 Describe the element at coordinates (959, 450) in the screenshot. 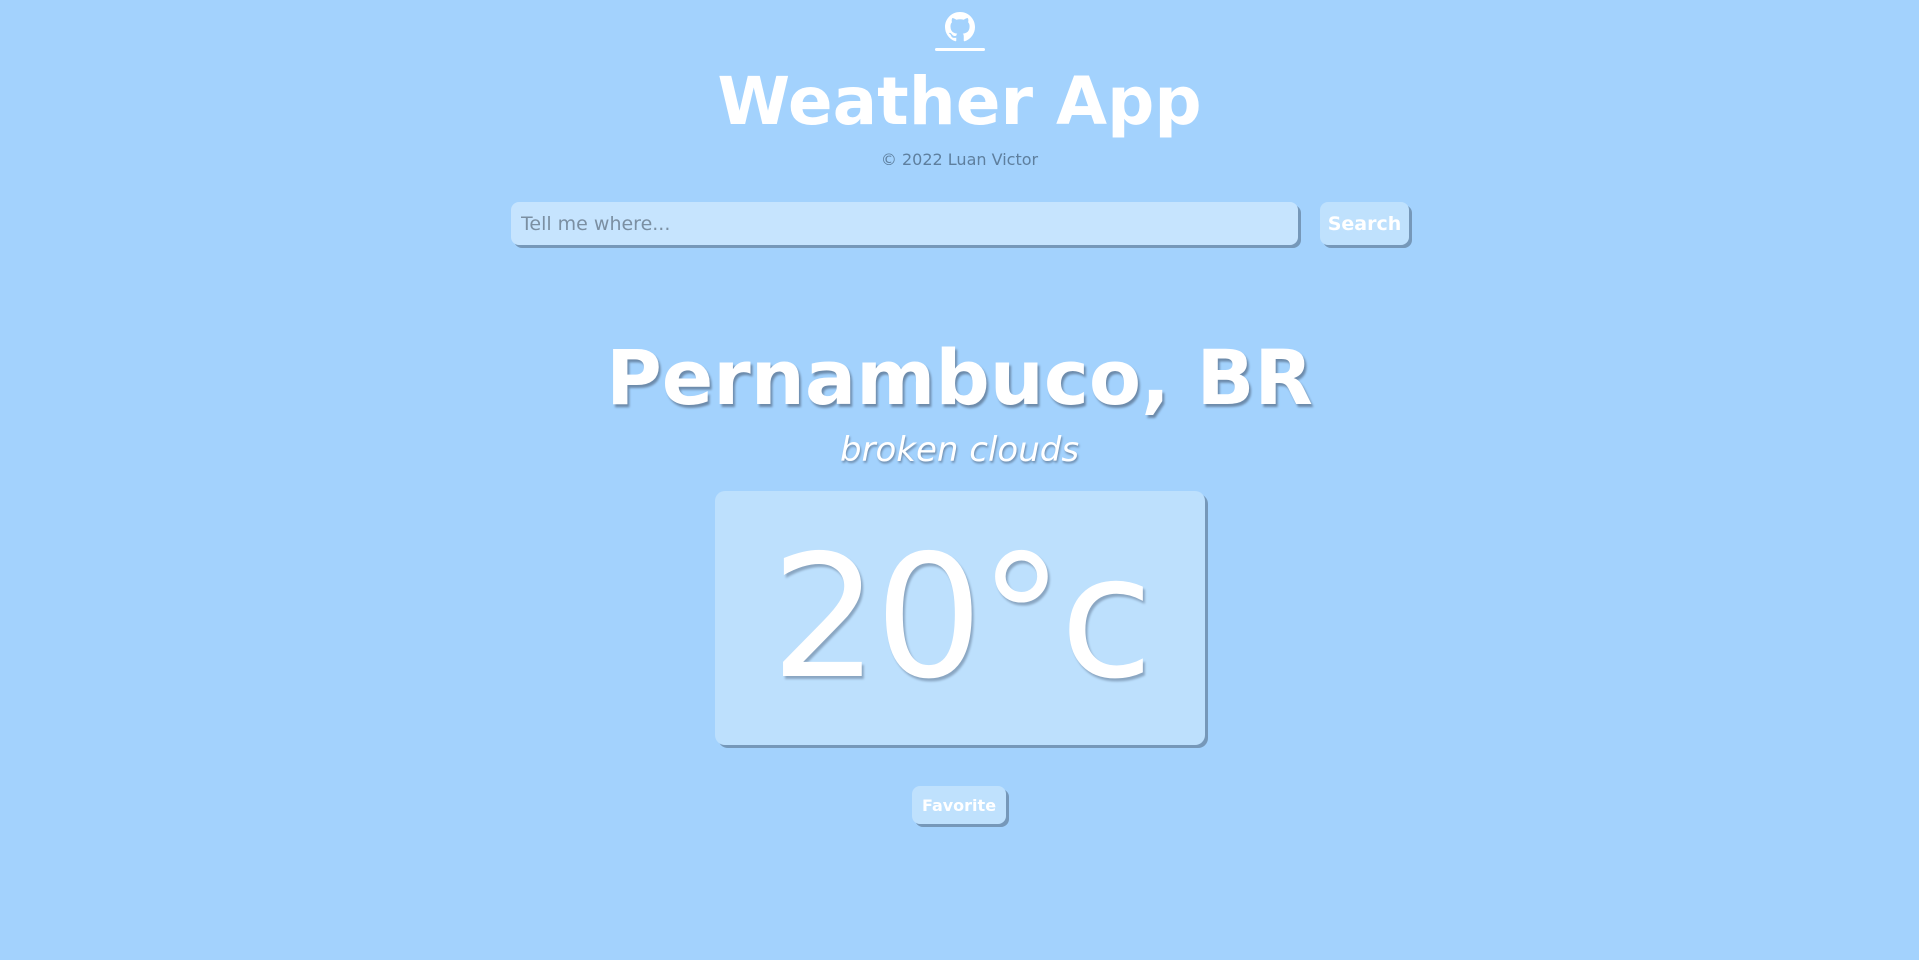

I see `weather-condition: broken clouds` at that location.